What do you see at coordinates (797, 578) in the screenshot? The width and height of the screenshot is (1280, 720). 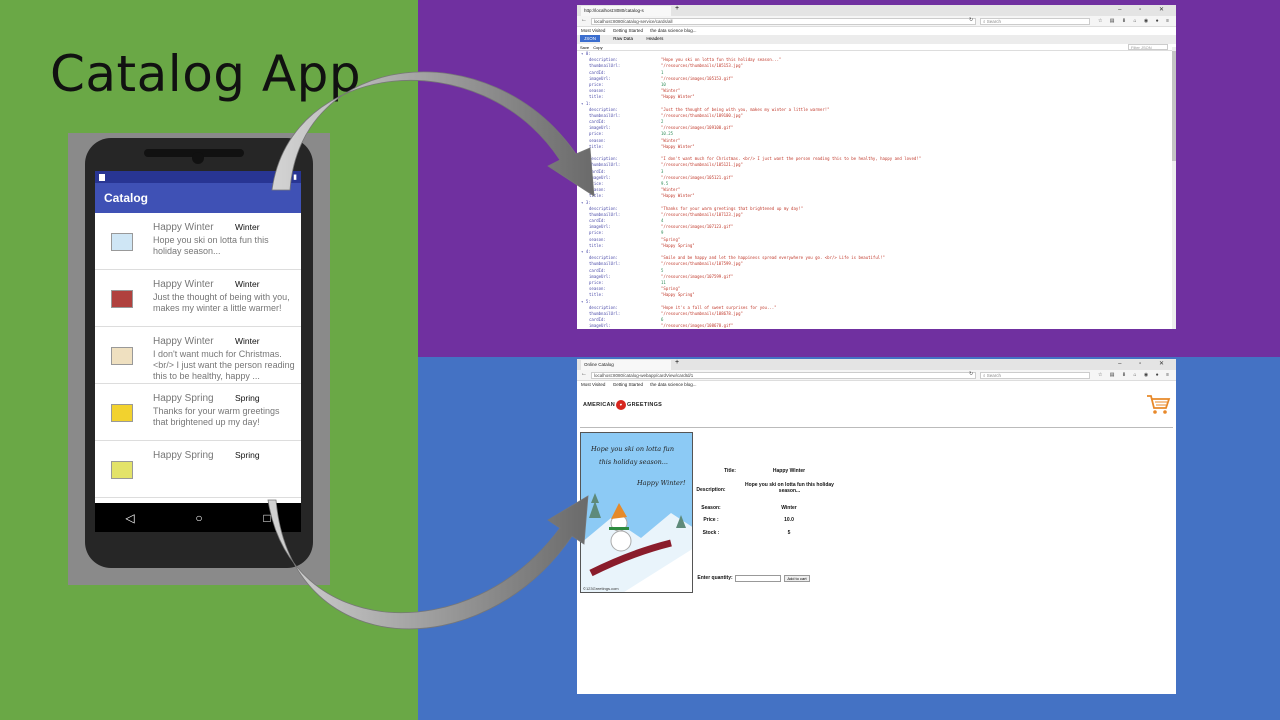 I see `add-to-cart-button: Add to cart` at bounding box center [797, 578].